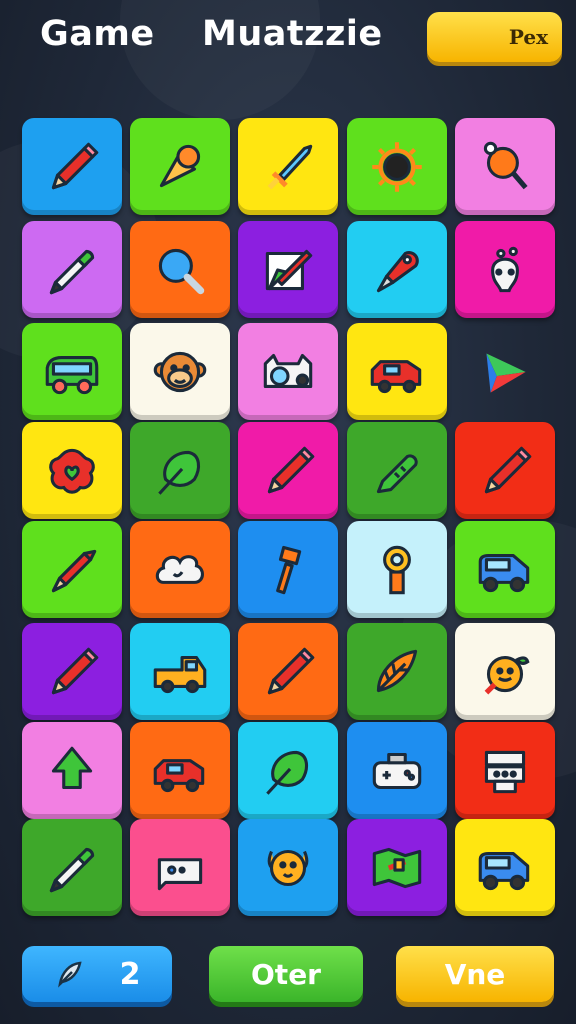 This screenshot has height=1024, width=576. I want to click on tile-r1-c5, so click(505, 166).